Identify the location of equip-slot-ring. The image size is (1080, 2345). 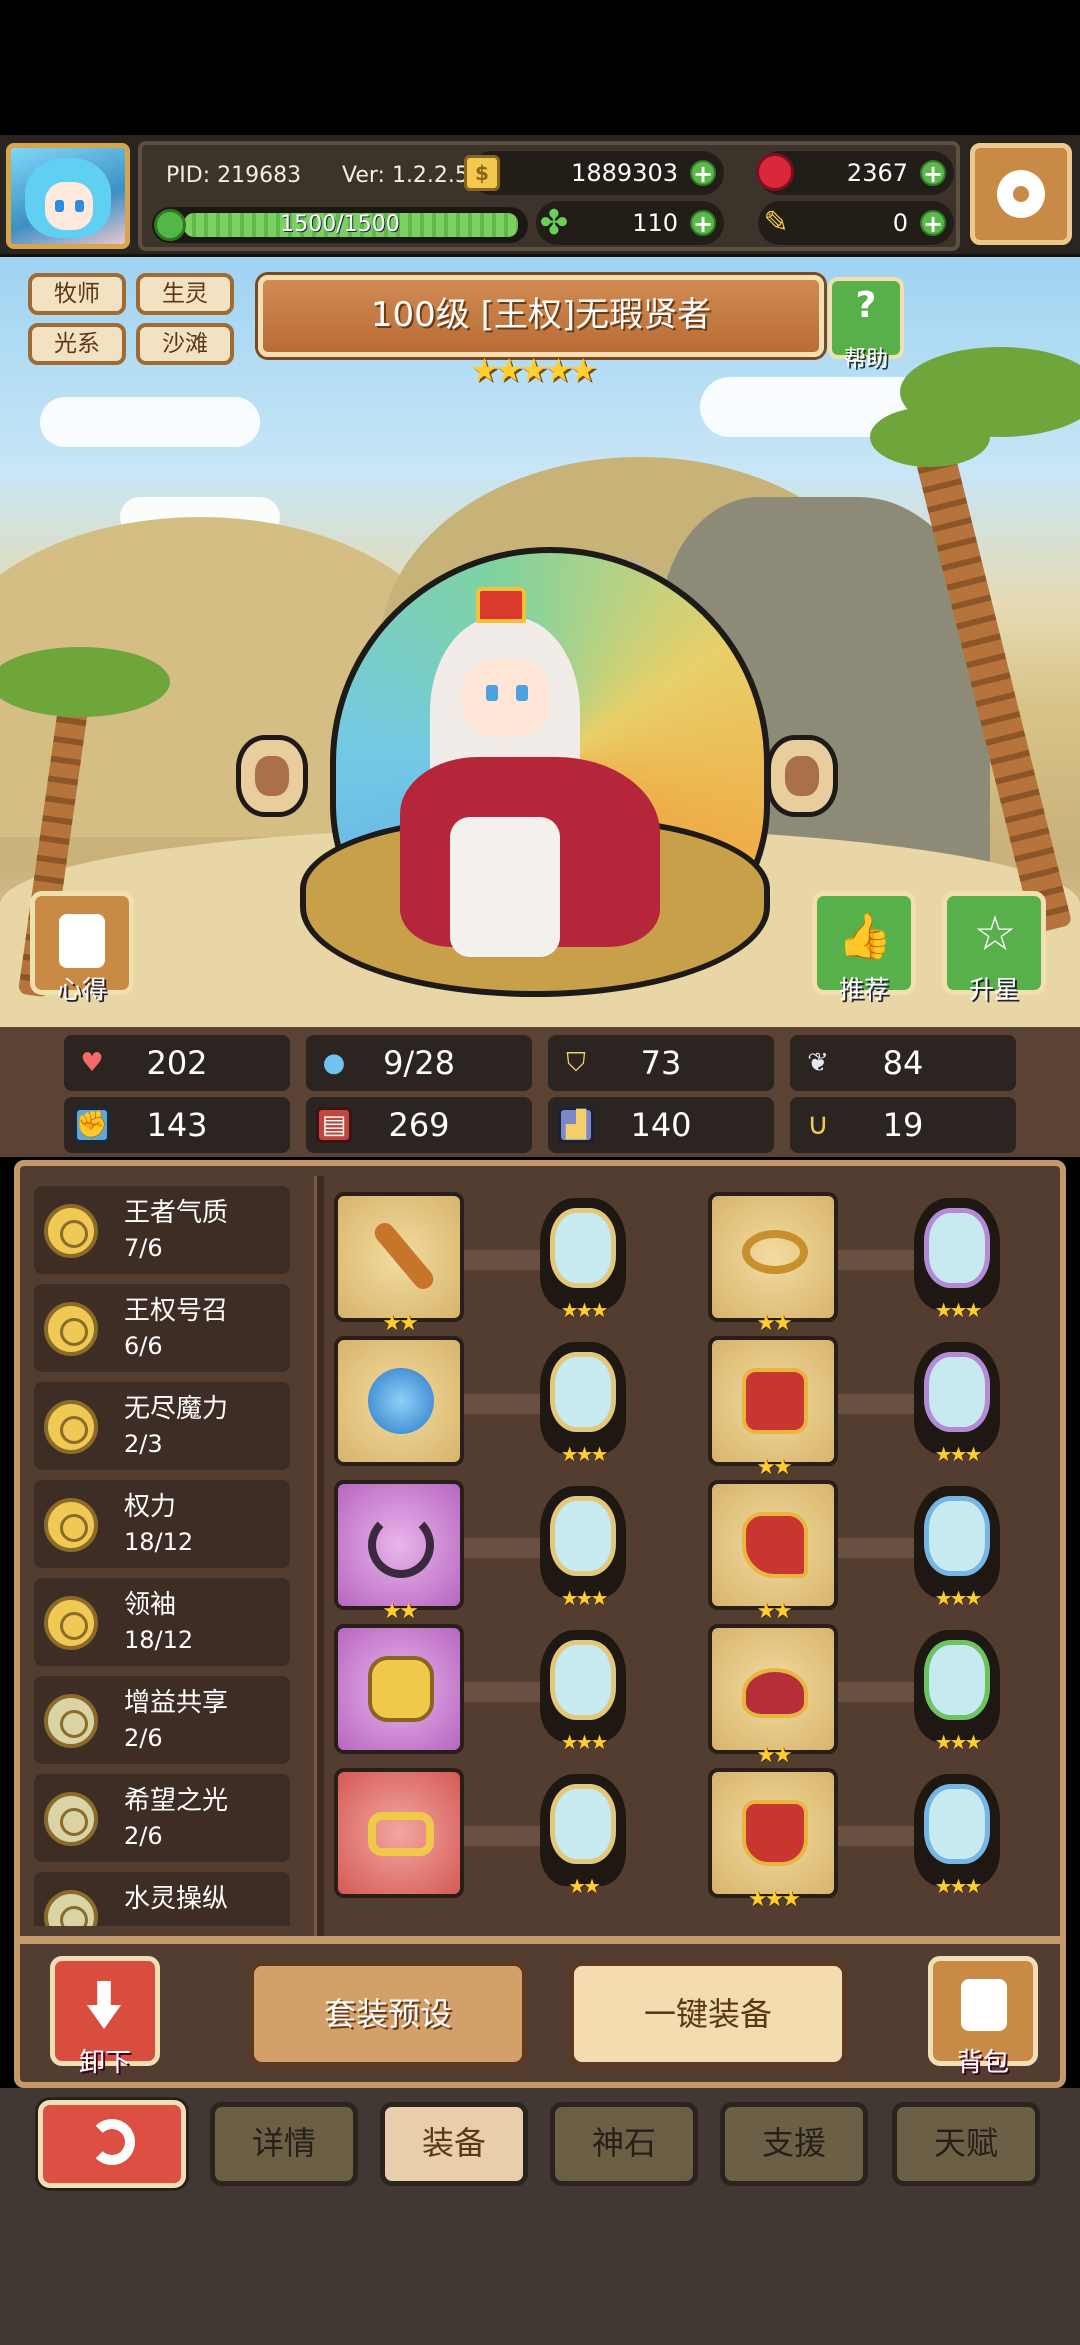
(399, 1833).